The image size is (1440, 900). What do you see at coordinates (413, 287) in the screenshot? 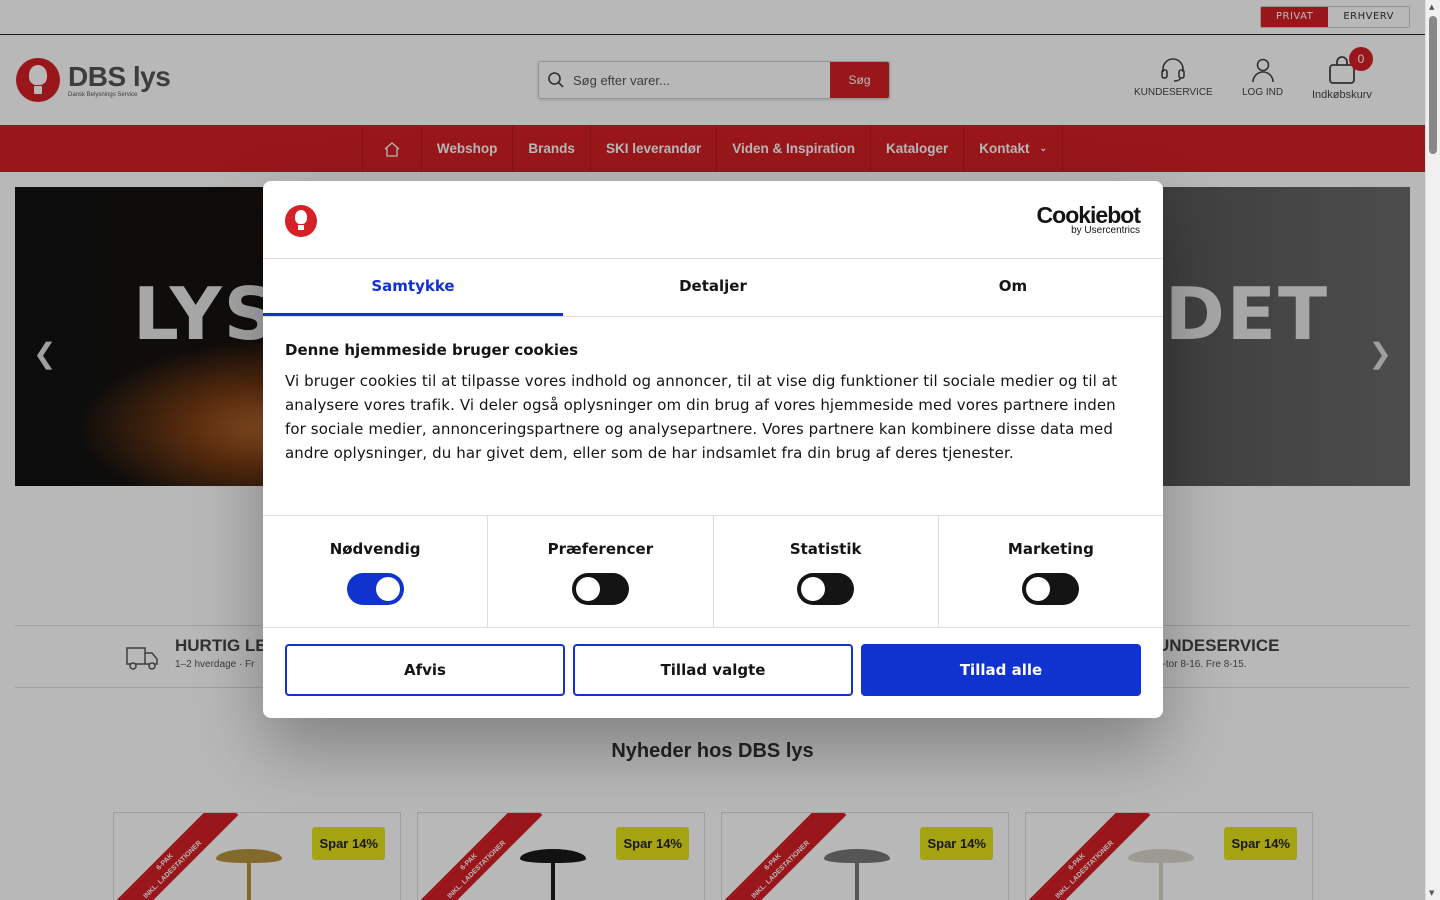
I see `tab-samtykke: Samtykke` at bounding box center [413, 287].